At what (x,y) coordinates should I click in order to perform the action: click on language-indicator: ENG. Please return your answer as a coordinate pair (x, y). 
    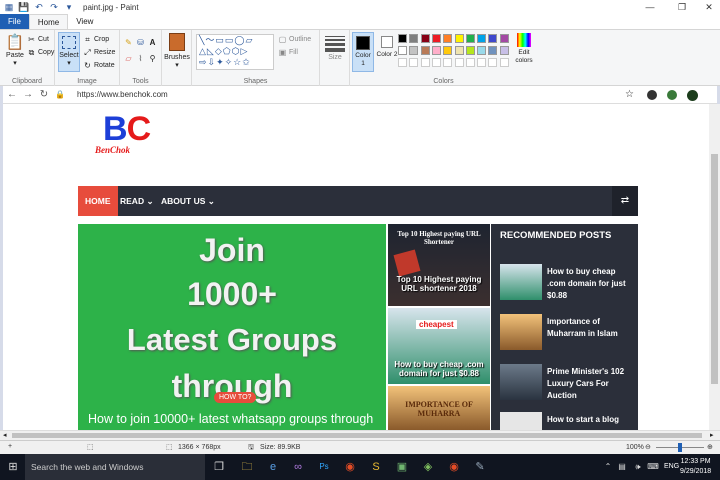
    Looking at the image, I should click on (671, 466).